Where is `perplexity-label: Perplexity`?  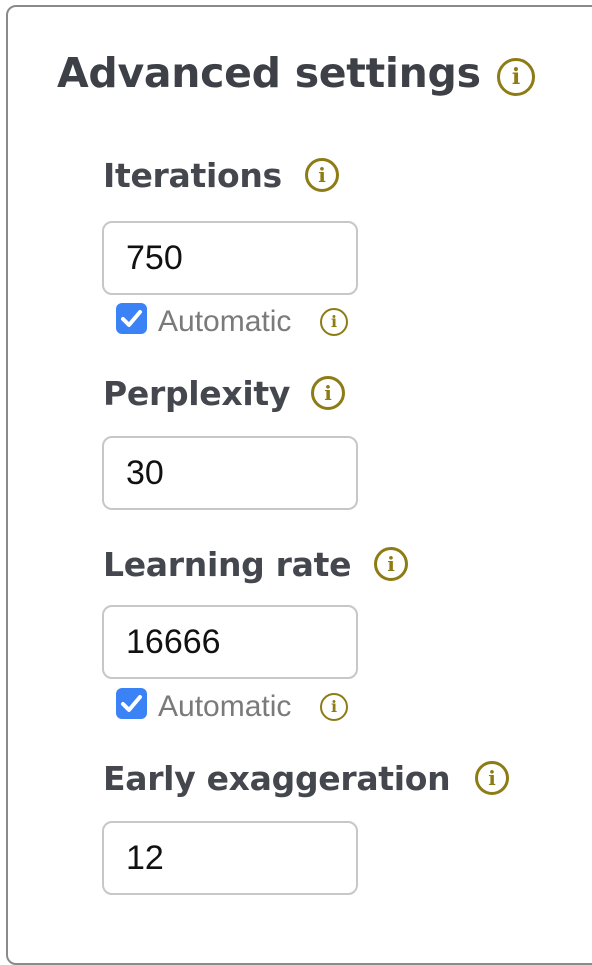
perplexity-label: Perplexity is located at coordinates (197, 393).